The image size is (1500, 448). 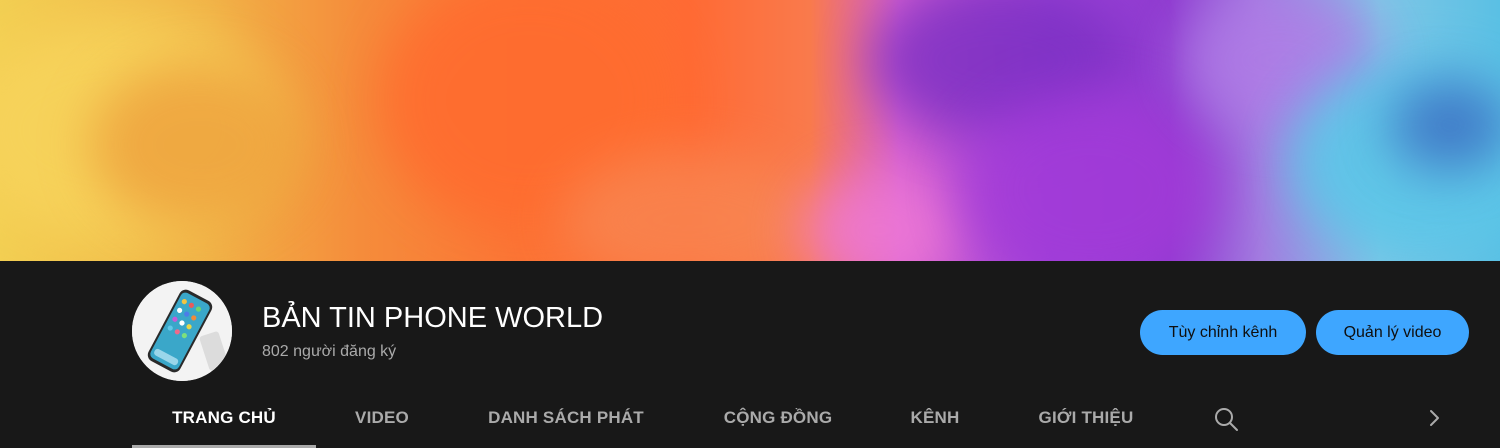 I want to click on tab-home: TRANG CHỦ, so click(x=224, y=417).